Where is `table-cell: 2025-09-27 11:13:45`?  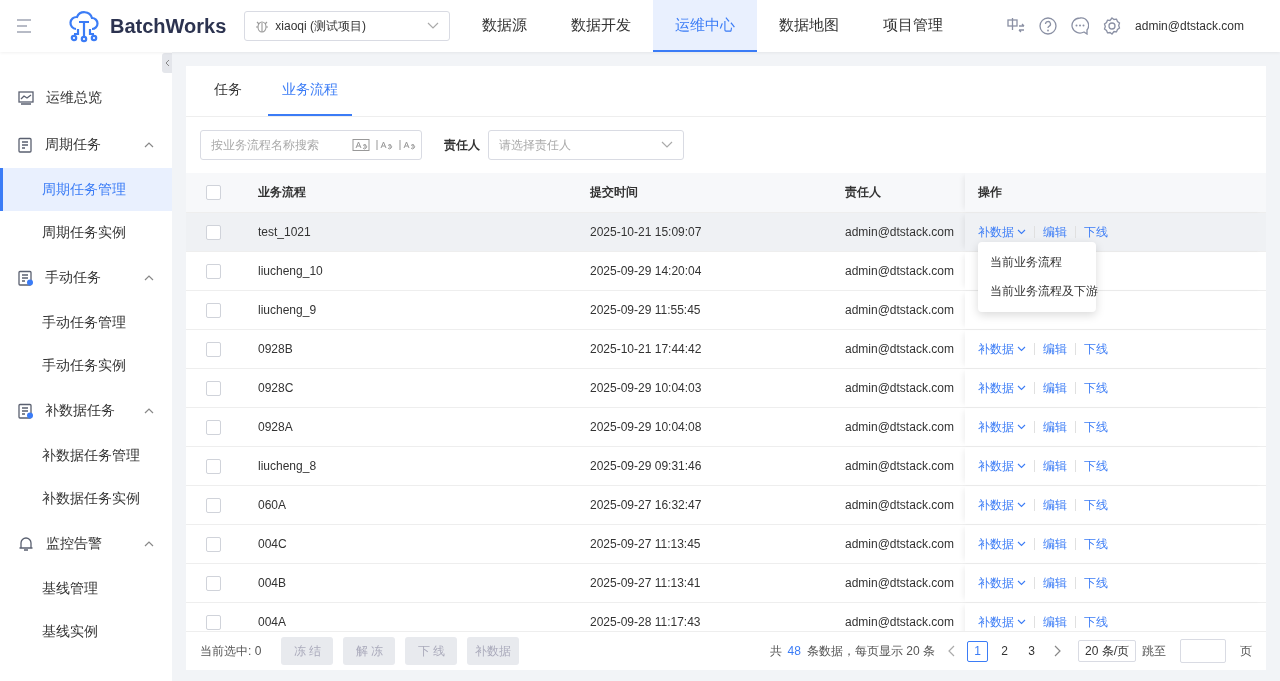
table-cell: 2025-09-27 11:13:45 is located at coordinates (645, 544).